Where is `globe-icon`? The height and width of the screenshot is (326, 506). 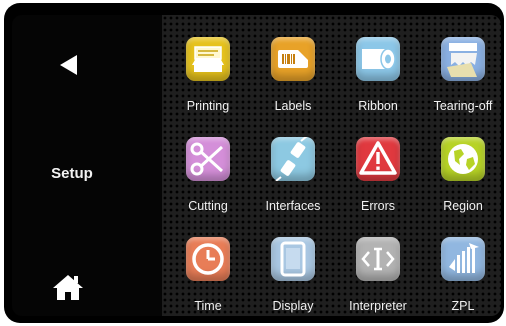 globe-icon is located at coordinates (463, 159).